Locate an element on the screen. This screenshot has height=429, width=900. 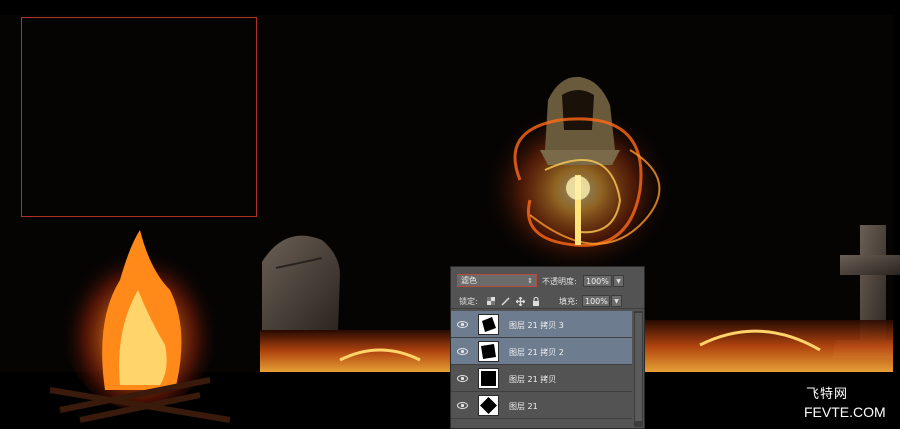
fill-value: 100% is located at coordinates (596, 301).